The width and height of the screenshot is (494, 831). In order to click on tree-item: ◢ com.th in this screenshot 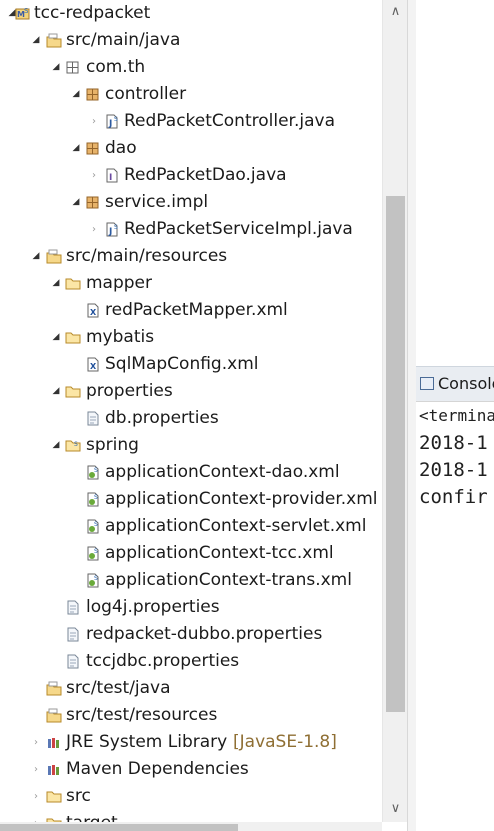, I will do `click(191, 67)`.